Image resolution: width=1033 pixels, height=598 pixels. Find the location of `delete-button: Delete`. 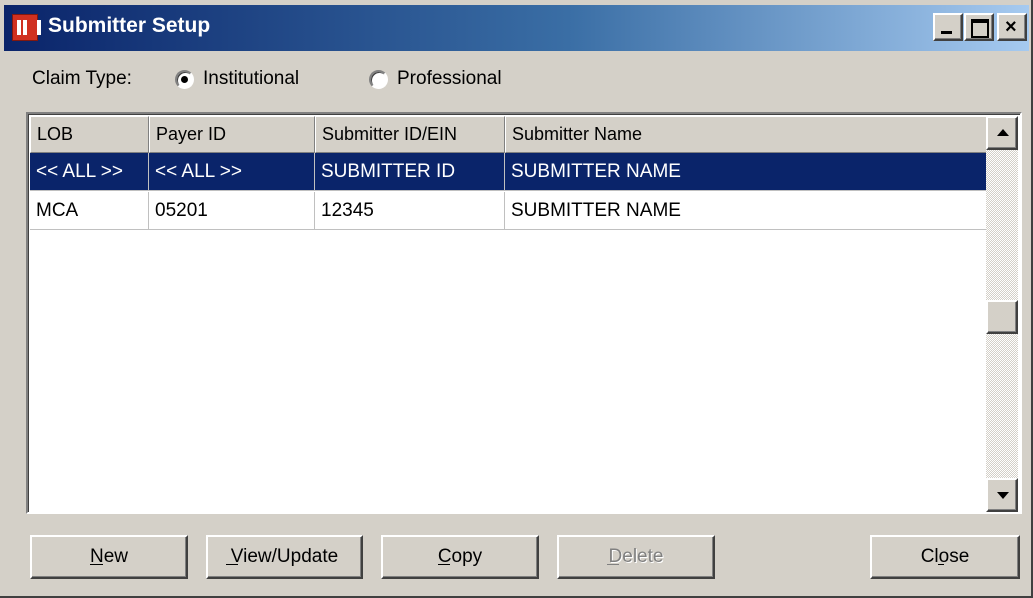

delete-button: Delete is located at coordinates (636, 557).